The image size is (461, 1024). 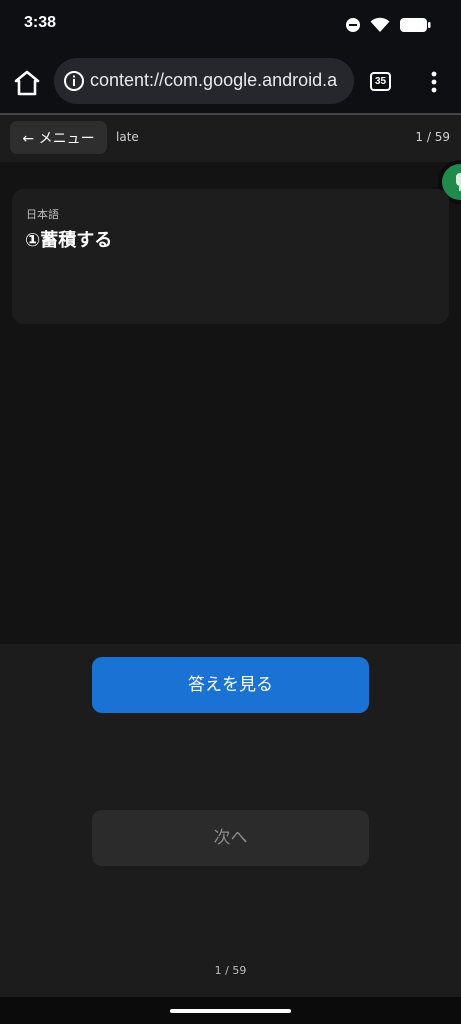 I want to click on card-question: ①蓄積する, so click(x=69, y=240).